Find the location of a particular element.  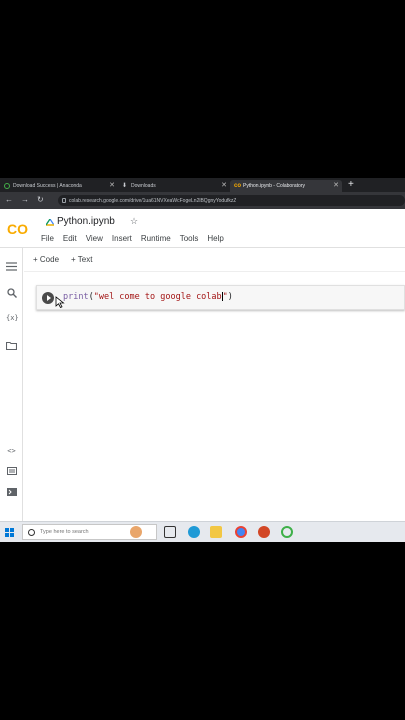

menu-view: View is located at coordinates (94, 238).